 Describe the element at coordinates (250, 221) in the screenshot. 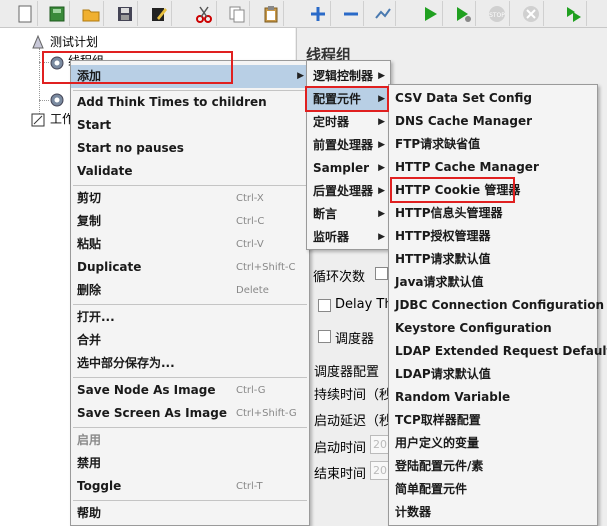

I see `menu-shortcut: Ctrl-C` at that location.